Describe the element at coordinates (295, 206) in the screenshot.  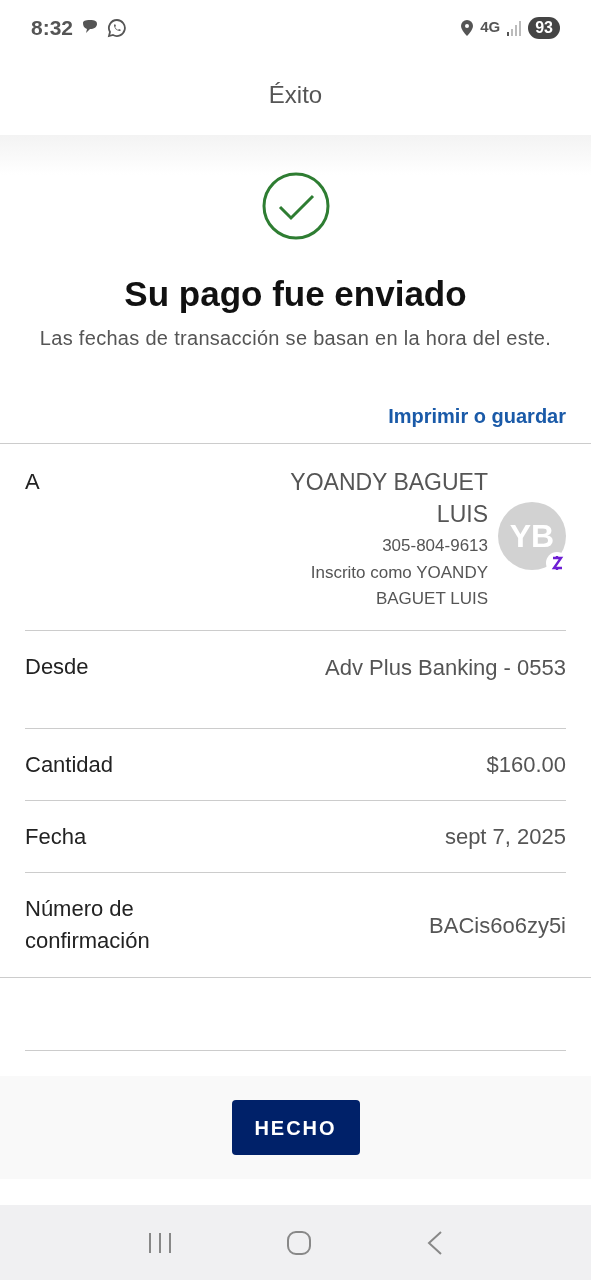
I see `check-icon` at that location.